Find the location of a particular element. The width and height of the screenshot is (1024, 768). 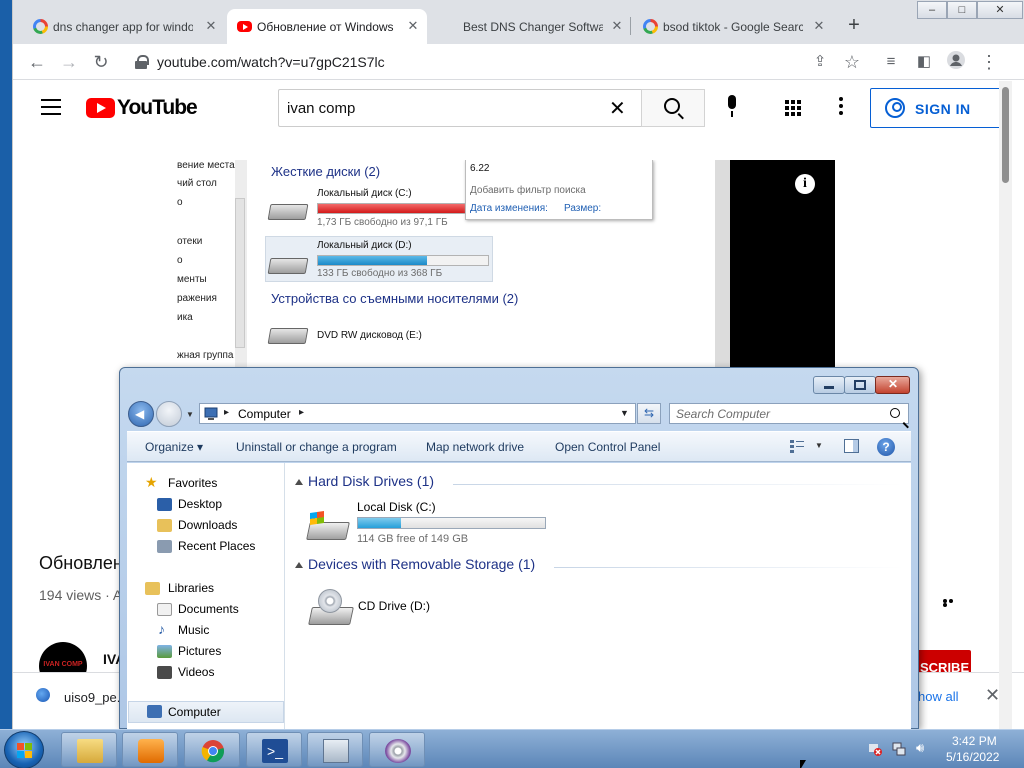

search-input: ivan comp ✕ is located at coordinates (460, 108).